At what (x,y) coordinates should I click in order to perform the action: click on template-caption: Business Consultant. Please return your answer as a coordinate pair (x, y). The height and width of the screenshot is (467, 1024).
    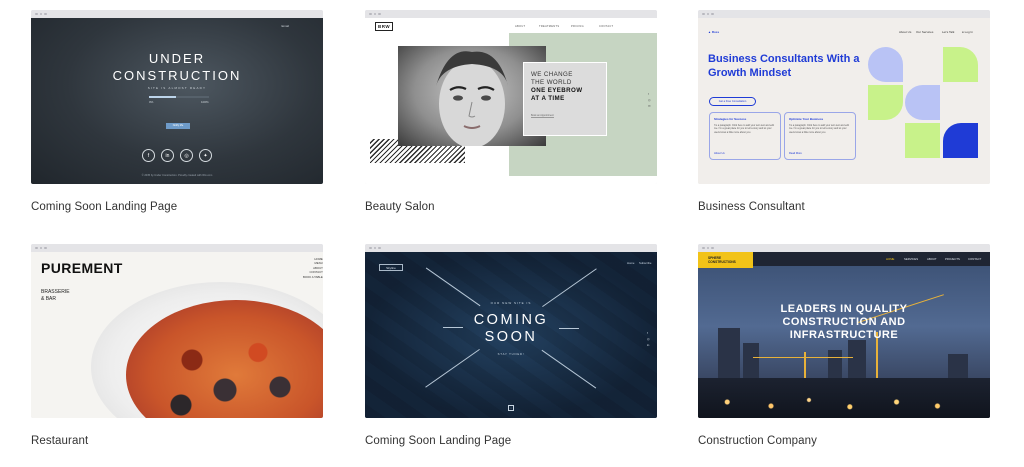
    Looking at the image, I should click on (844, 207).